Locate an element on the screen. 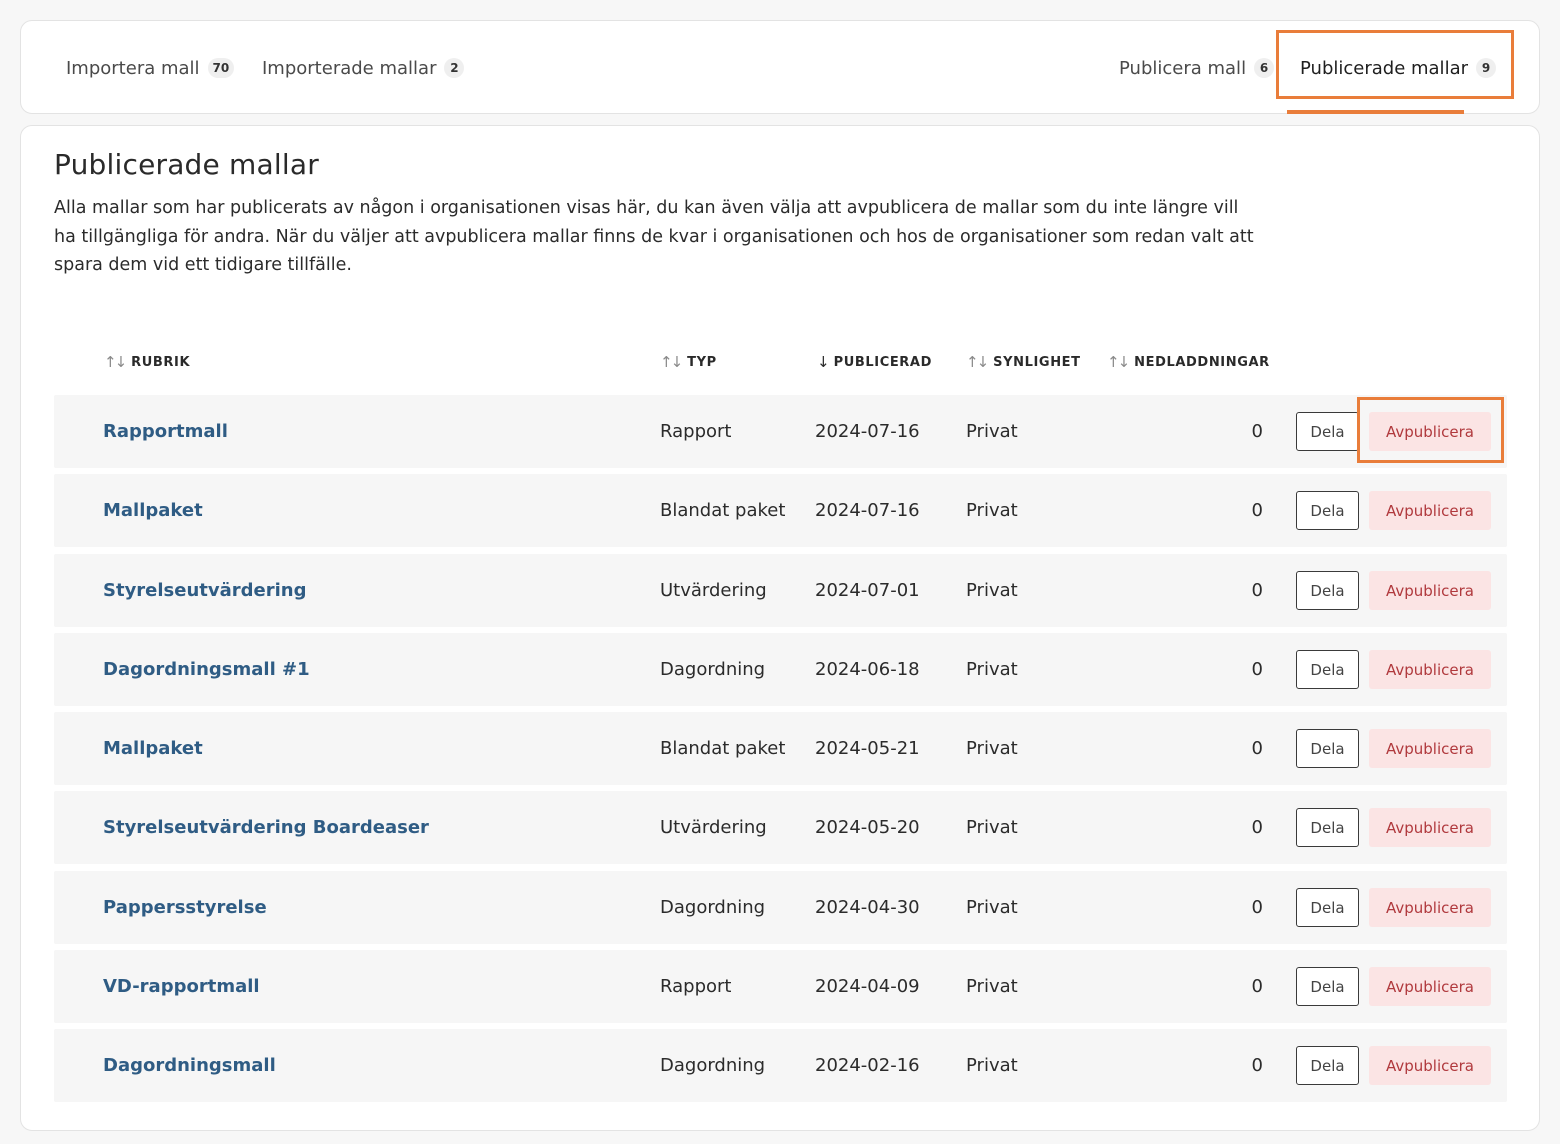 The width and height of the screenshot is (1560, 1144). tab-label: Importera mall is located at coordinates (133, 68).